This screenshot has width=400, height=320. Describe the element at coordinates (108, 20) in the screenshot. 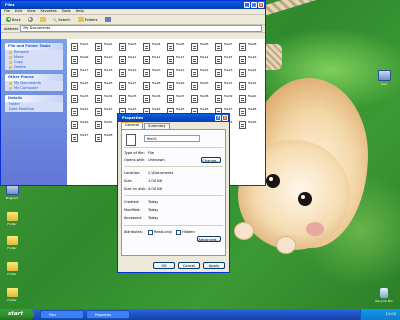

I see `views-button` at that location.